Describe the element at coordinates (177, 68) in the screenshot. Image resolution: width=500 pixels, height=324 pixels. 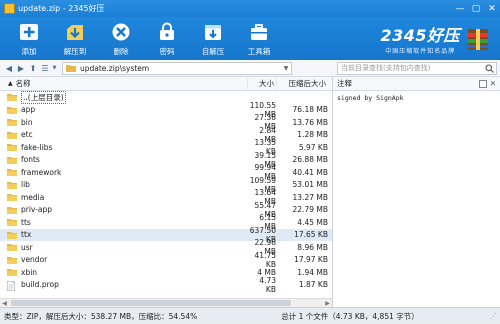
I see `address-input: update.zip\system ▼` at that location.